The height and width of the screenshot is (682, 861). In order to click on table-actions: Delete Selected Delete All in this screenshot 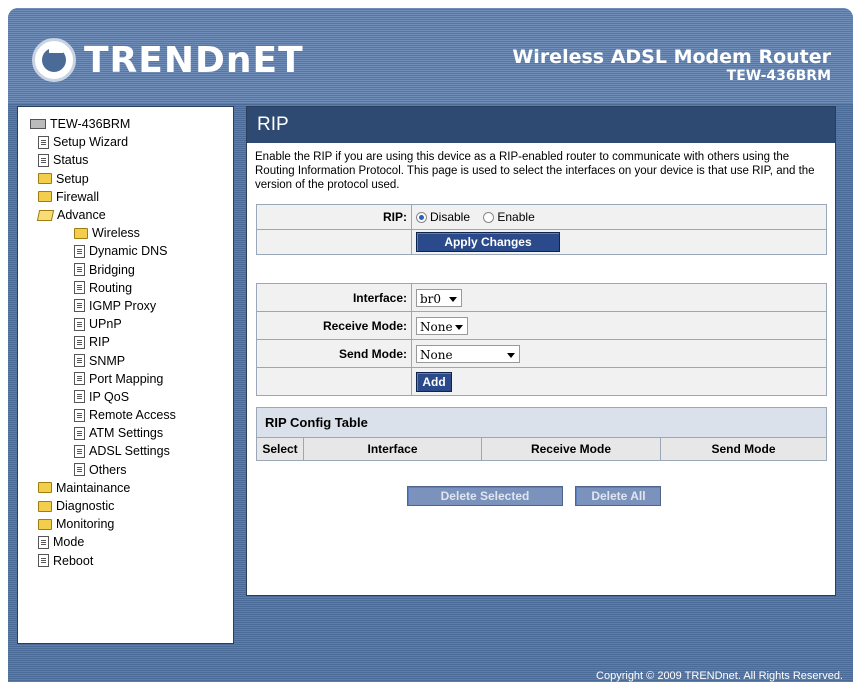, I will do `click(534, 496)`.